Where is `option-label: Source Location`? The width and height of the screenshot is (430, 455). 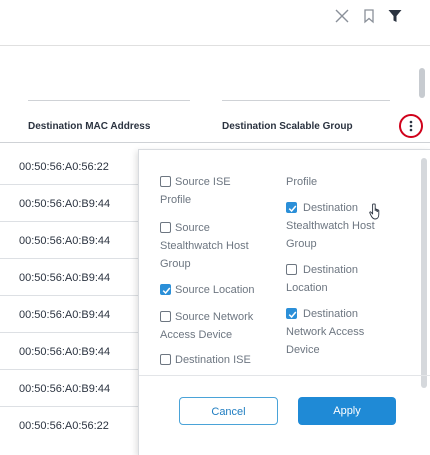 option-label: Source Location is located at coordinates (215, 290).